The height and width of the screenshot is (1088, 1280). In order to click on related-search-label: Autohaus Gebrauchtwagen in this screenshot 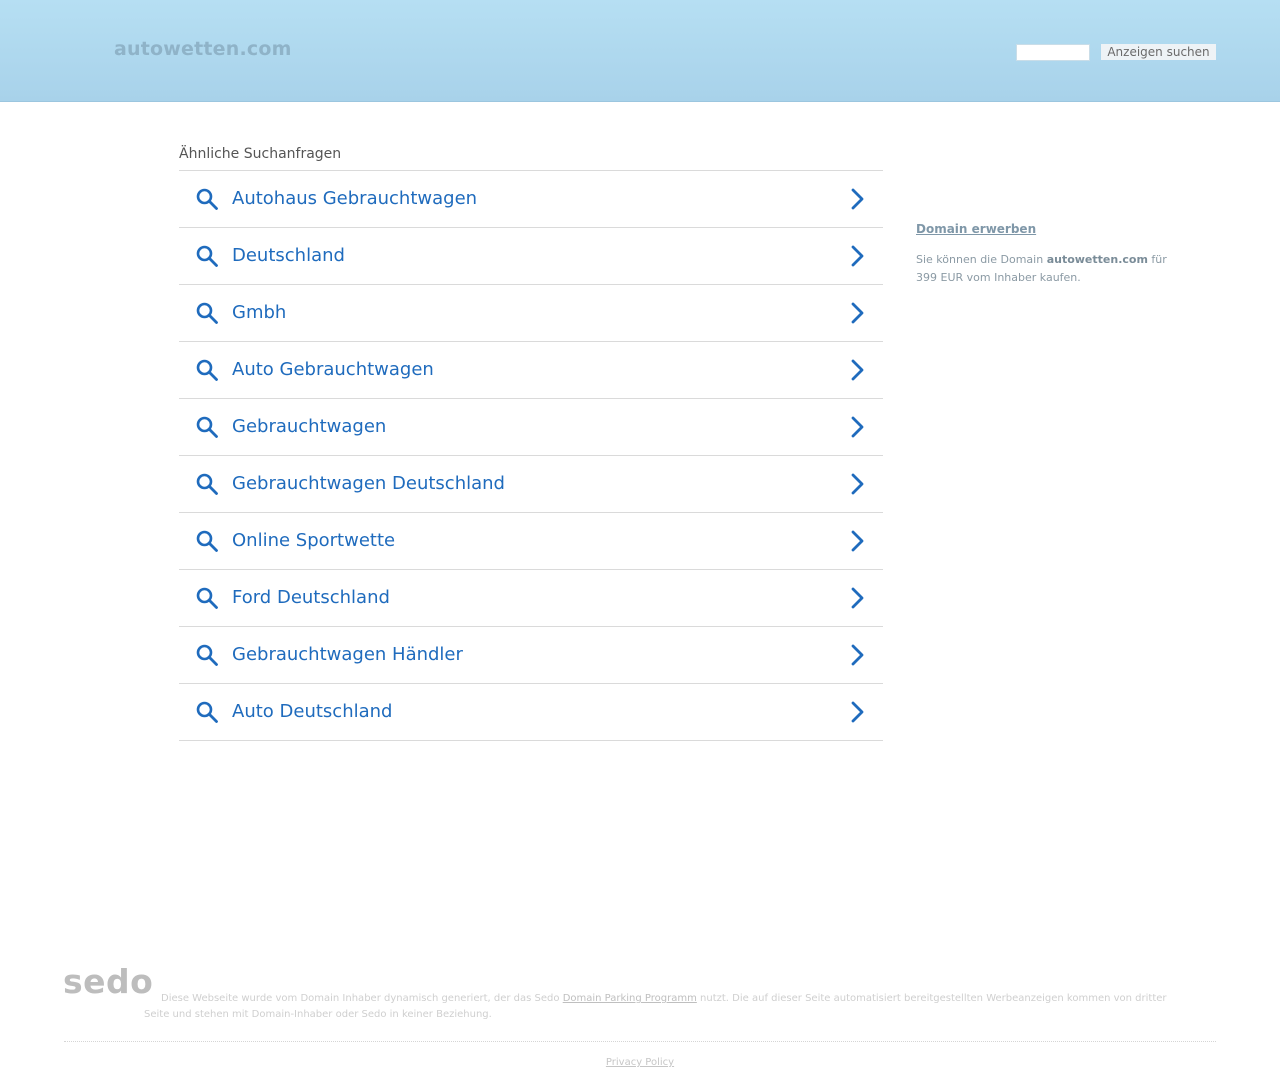, I will do `click(355, 198)`.